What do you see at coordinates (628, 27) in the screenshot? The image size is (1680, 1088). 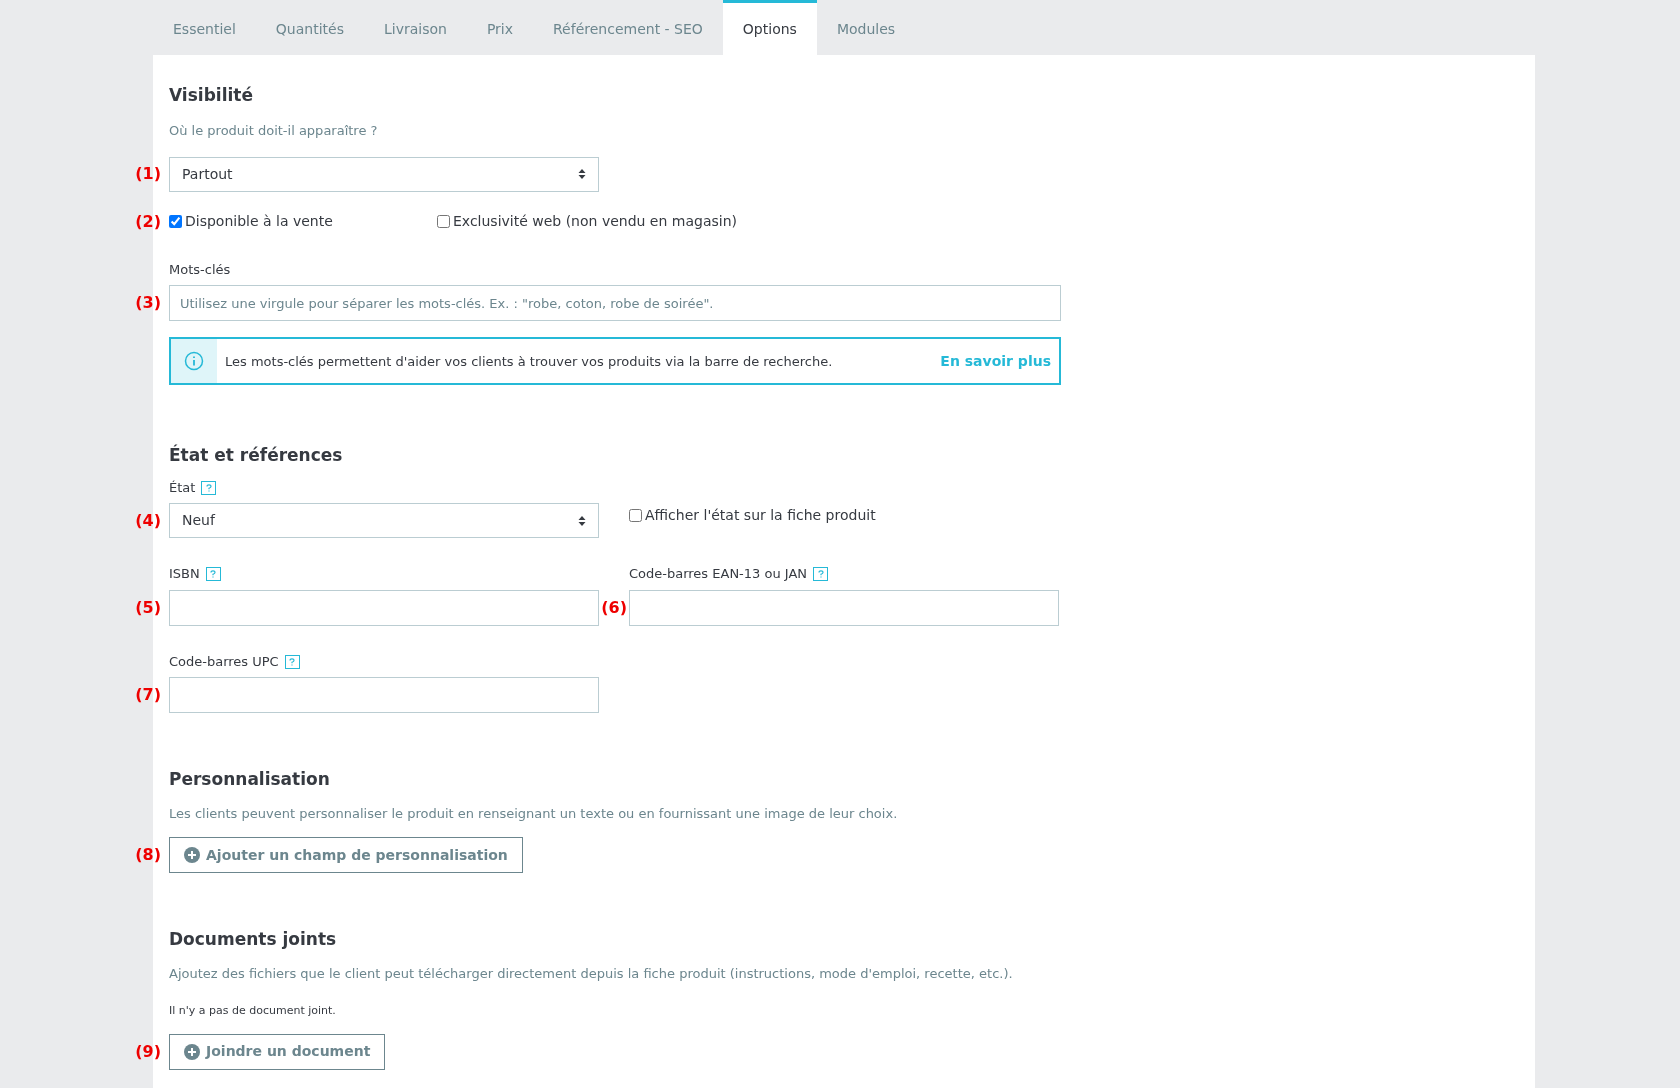 I see `tab: Référencement - SEO` at bounding box center [628, 27].